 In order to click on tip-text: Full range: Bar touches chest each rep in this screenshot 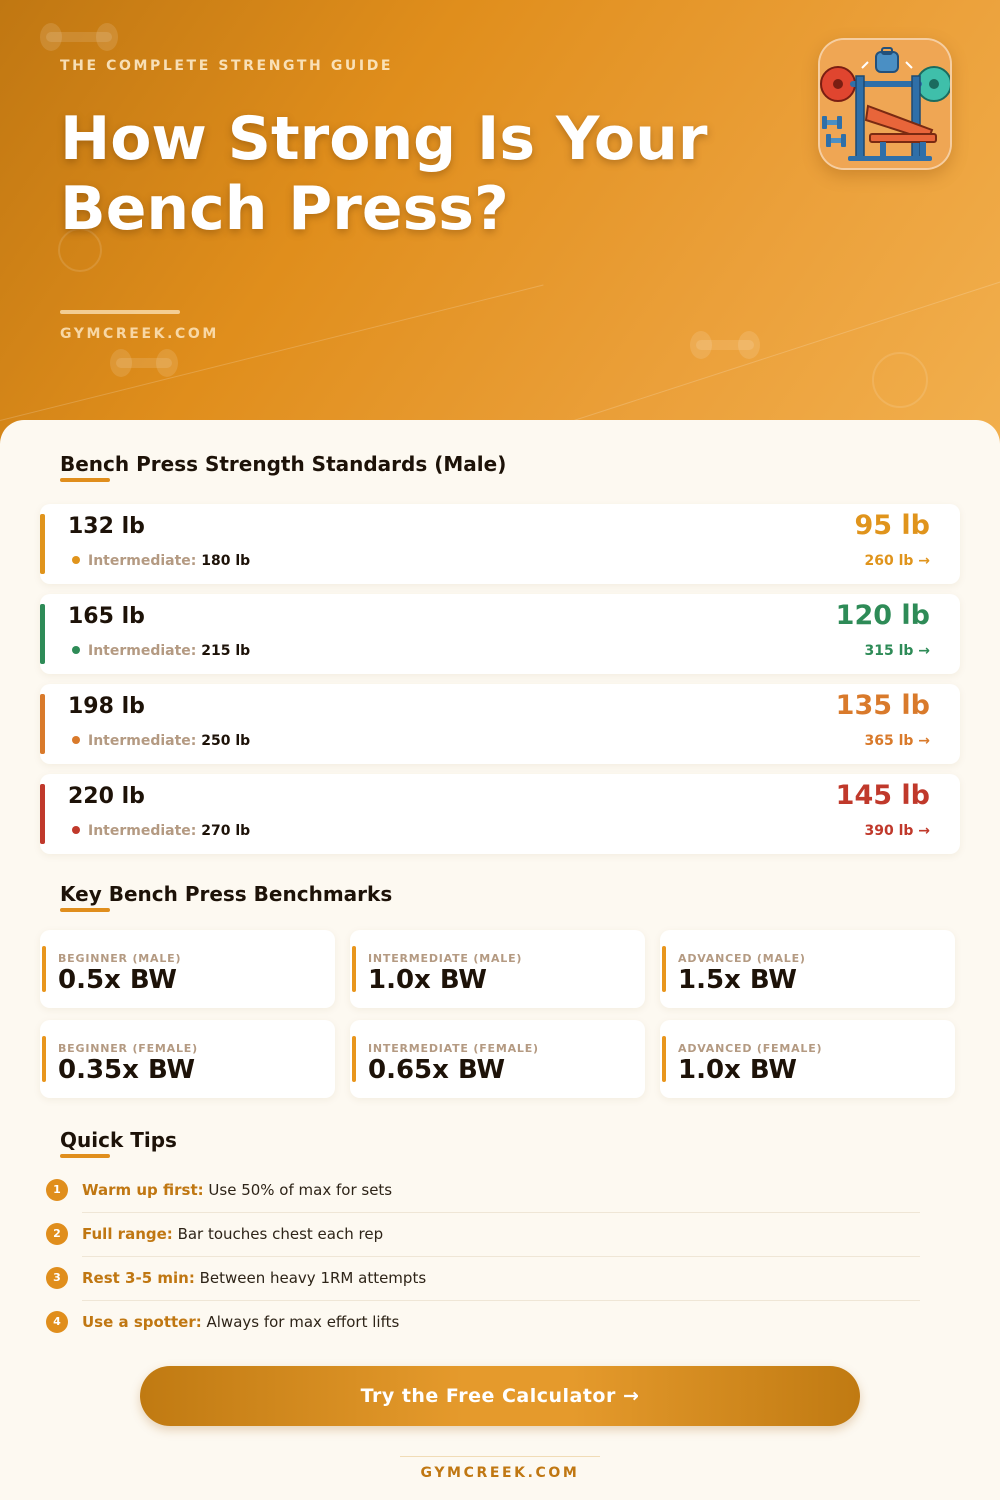, I will do `click(232, 1234)`.